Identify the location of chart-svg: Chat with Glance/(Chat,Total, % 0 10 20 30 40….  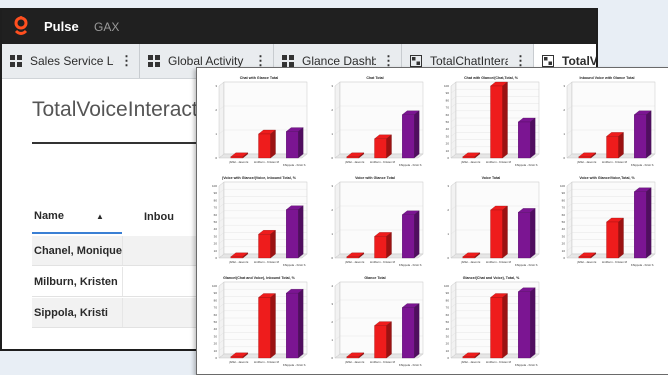
(492, 121).